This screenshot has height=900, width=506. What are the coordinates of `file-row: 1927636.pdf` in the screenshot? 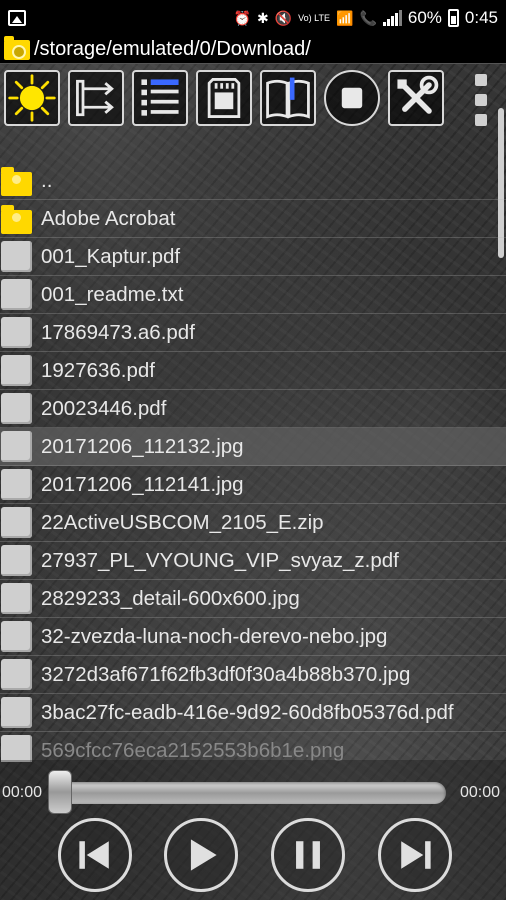 It's located at (253, 371).